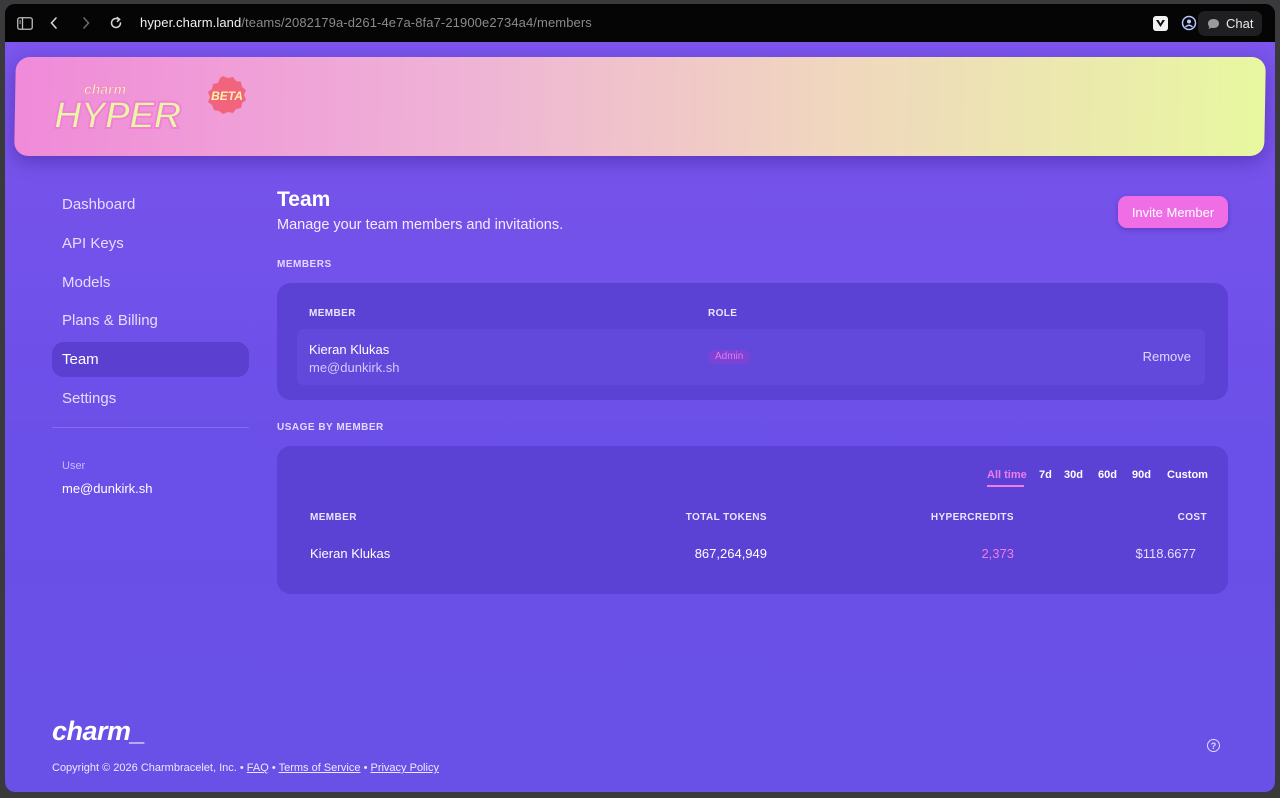  I want to click on members-col-role: ROLE, so click(723, 313).